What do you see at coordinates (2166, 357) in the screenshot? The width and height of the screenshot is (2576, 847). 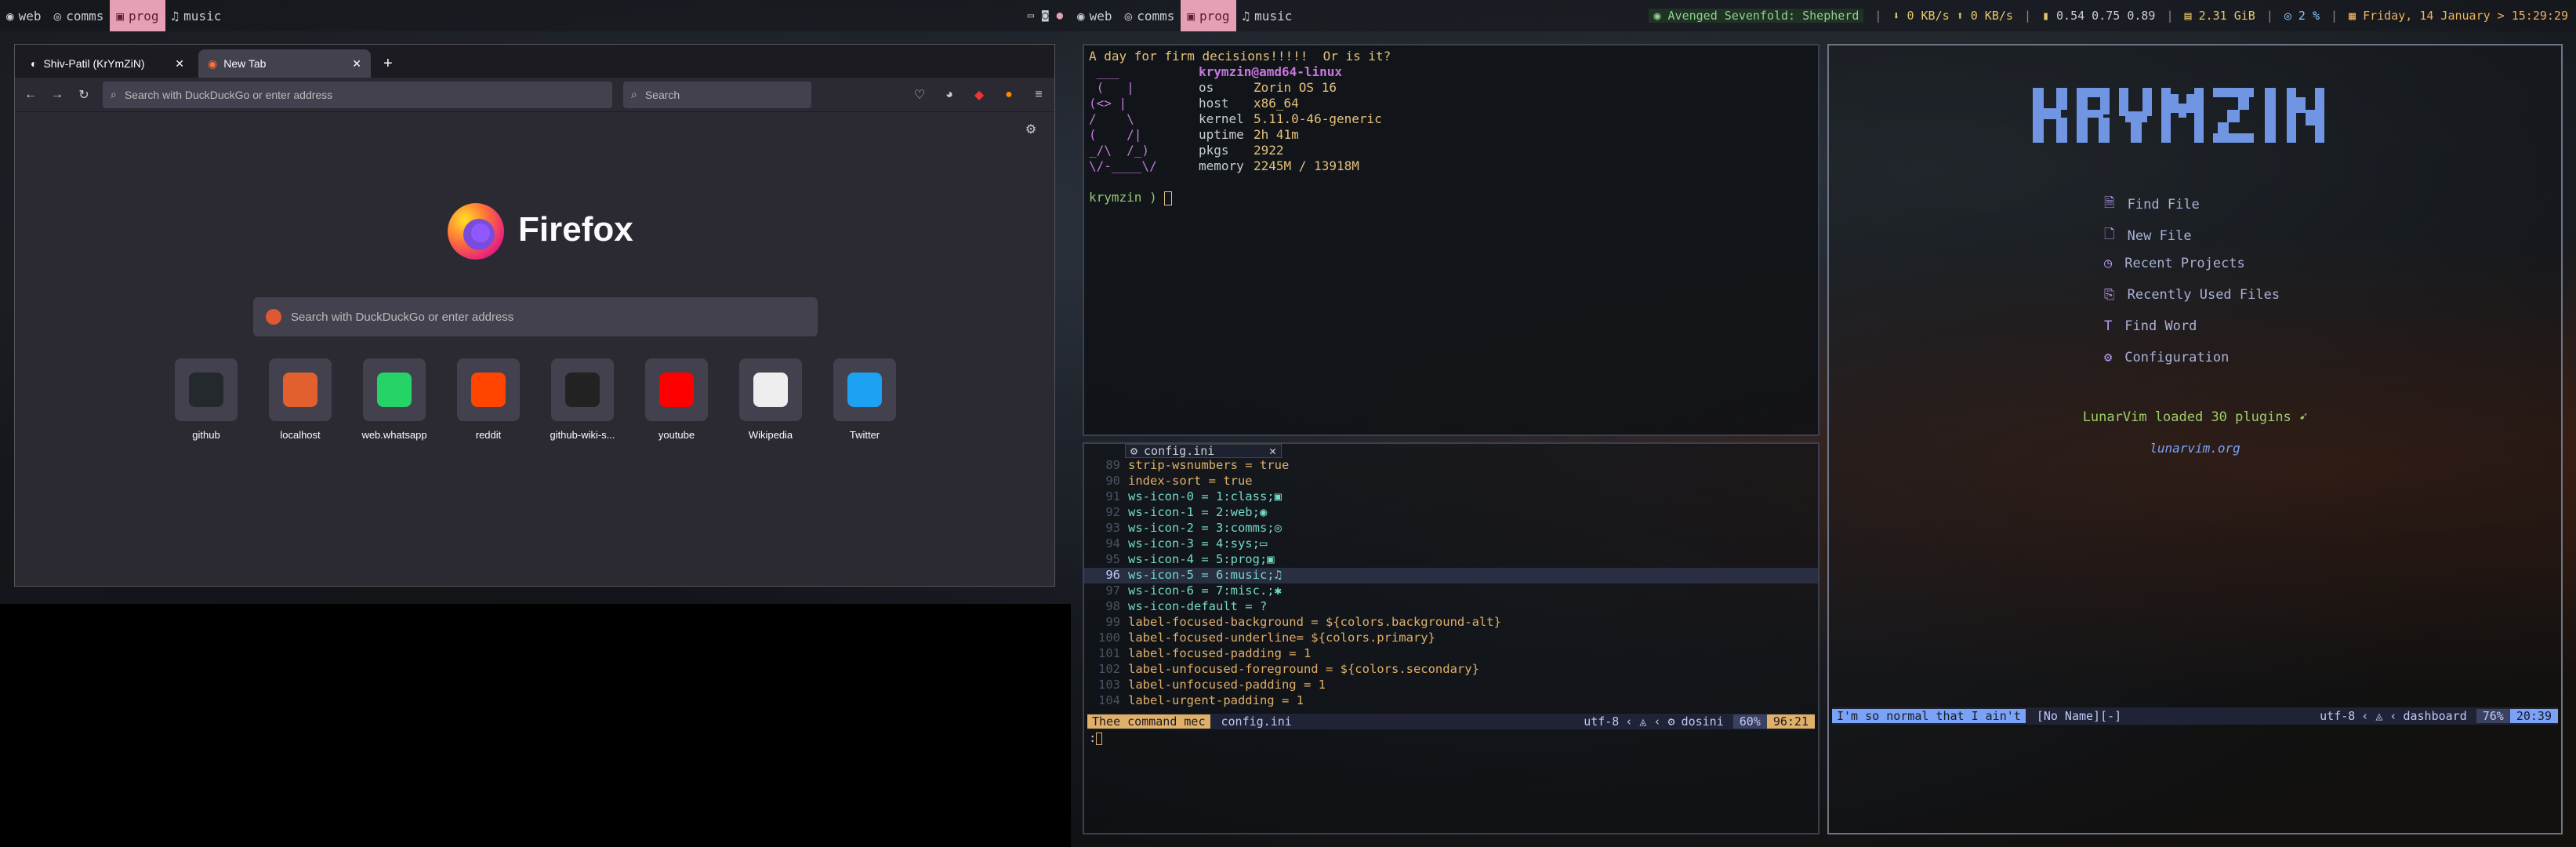 I see `dashboard-item-configuration: ⚙ Configuration` at bounding box center [2166, 357].